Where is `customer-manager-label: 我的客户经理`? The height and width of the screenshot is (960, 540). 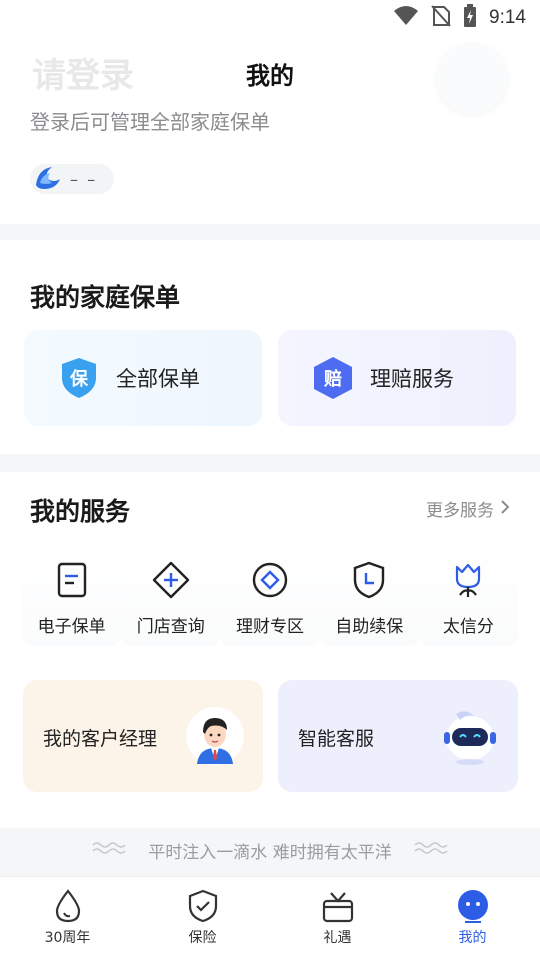
customer-manager-label: 我的客户经理 is located at coordinates (100, 739).